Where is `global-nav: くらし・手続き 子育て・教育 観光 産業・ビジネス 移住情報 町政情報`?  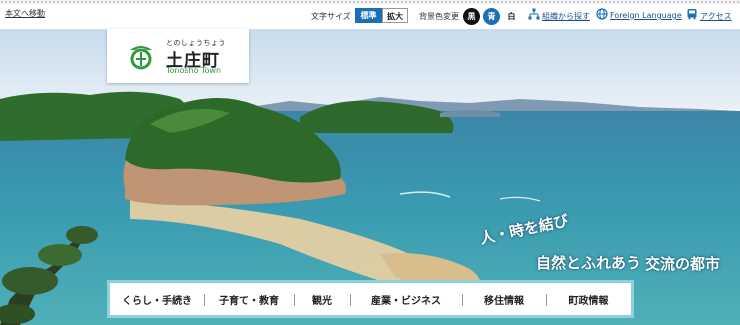
global-nav: くらし・手続き 子育て・教育 観光 産業・ビジネス 移住情報 町政情報 is located at coordinates (370, 299).